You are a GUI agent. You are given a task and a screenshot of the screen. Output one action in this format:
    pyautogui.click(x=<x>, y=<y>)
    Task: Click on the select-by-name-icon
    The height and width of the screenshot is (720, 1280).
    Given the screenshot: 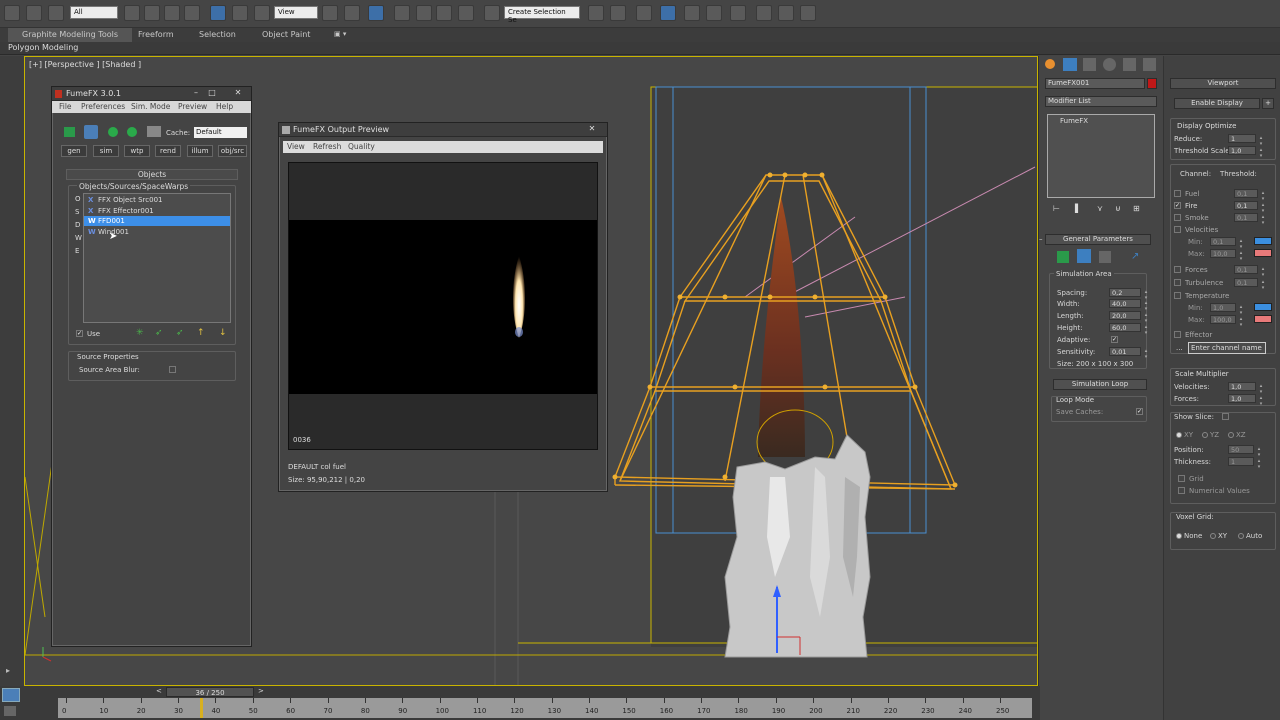 What is the action you would take?
    pyautogui.click(x=152, y=13)
    